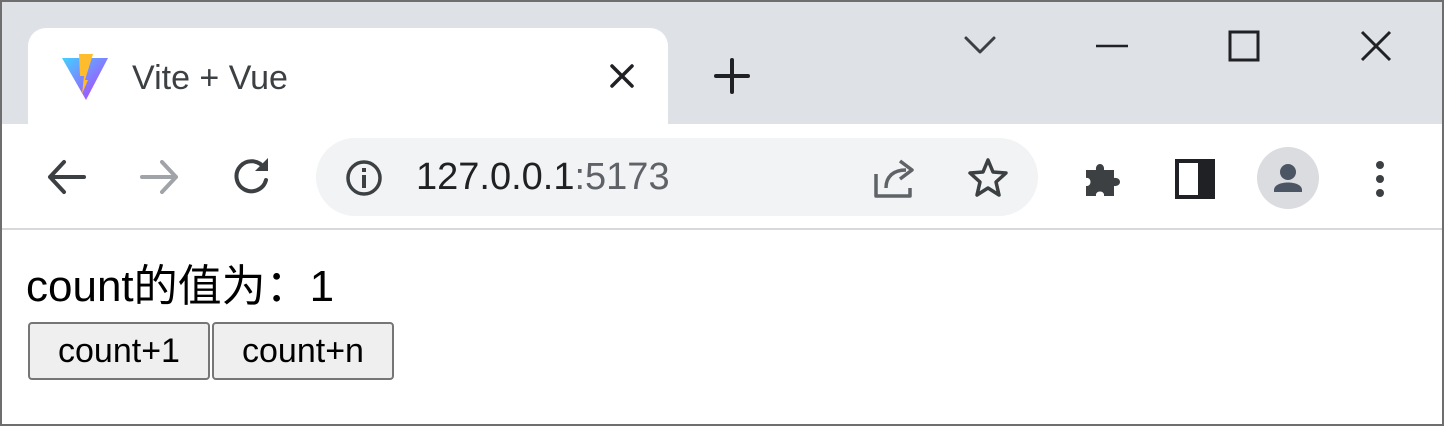  I want to click on count-plus-n-button: count+n, so click(303, 351).